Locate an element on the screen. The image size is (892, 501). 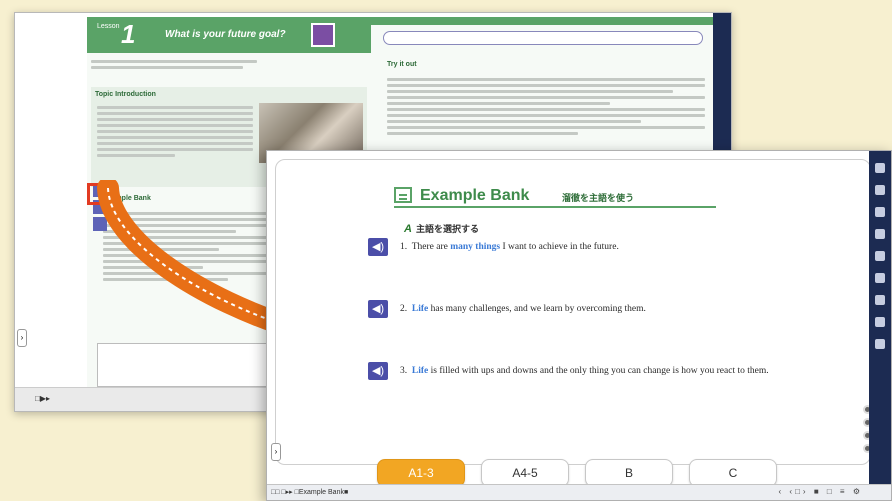
tab-a4-5: A4-5 is located at coordinates (525, 473).